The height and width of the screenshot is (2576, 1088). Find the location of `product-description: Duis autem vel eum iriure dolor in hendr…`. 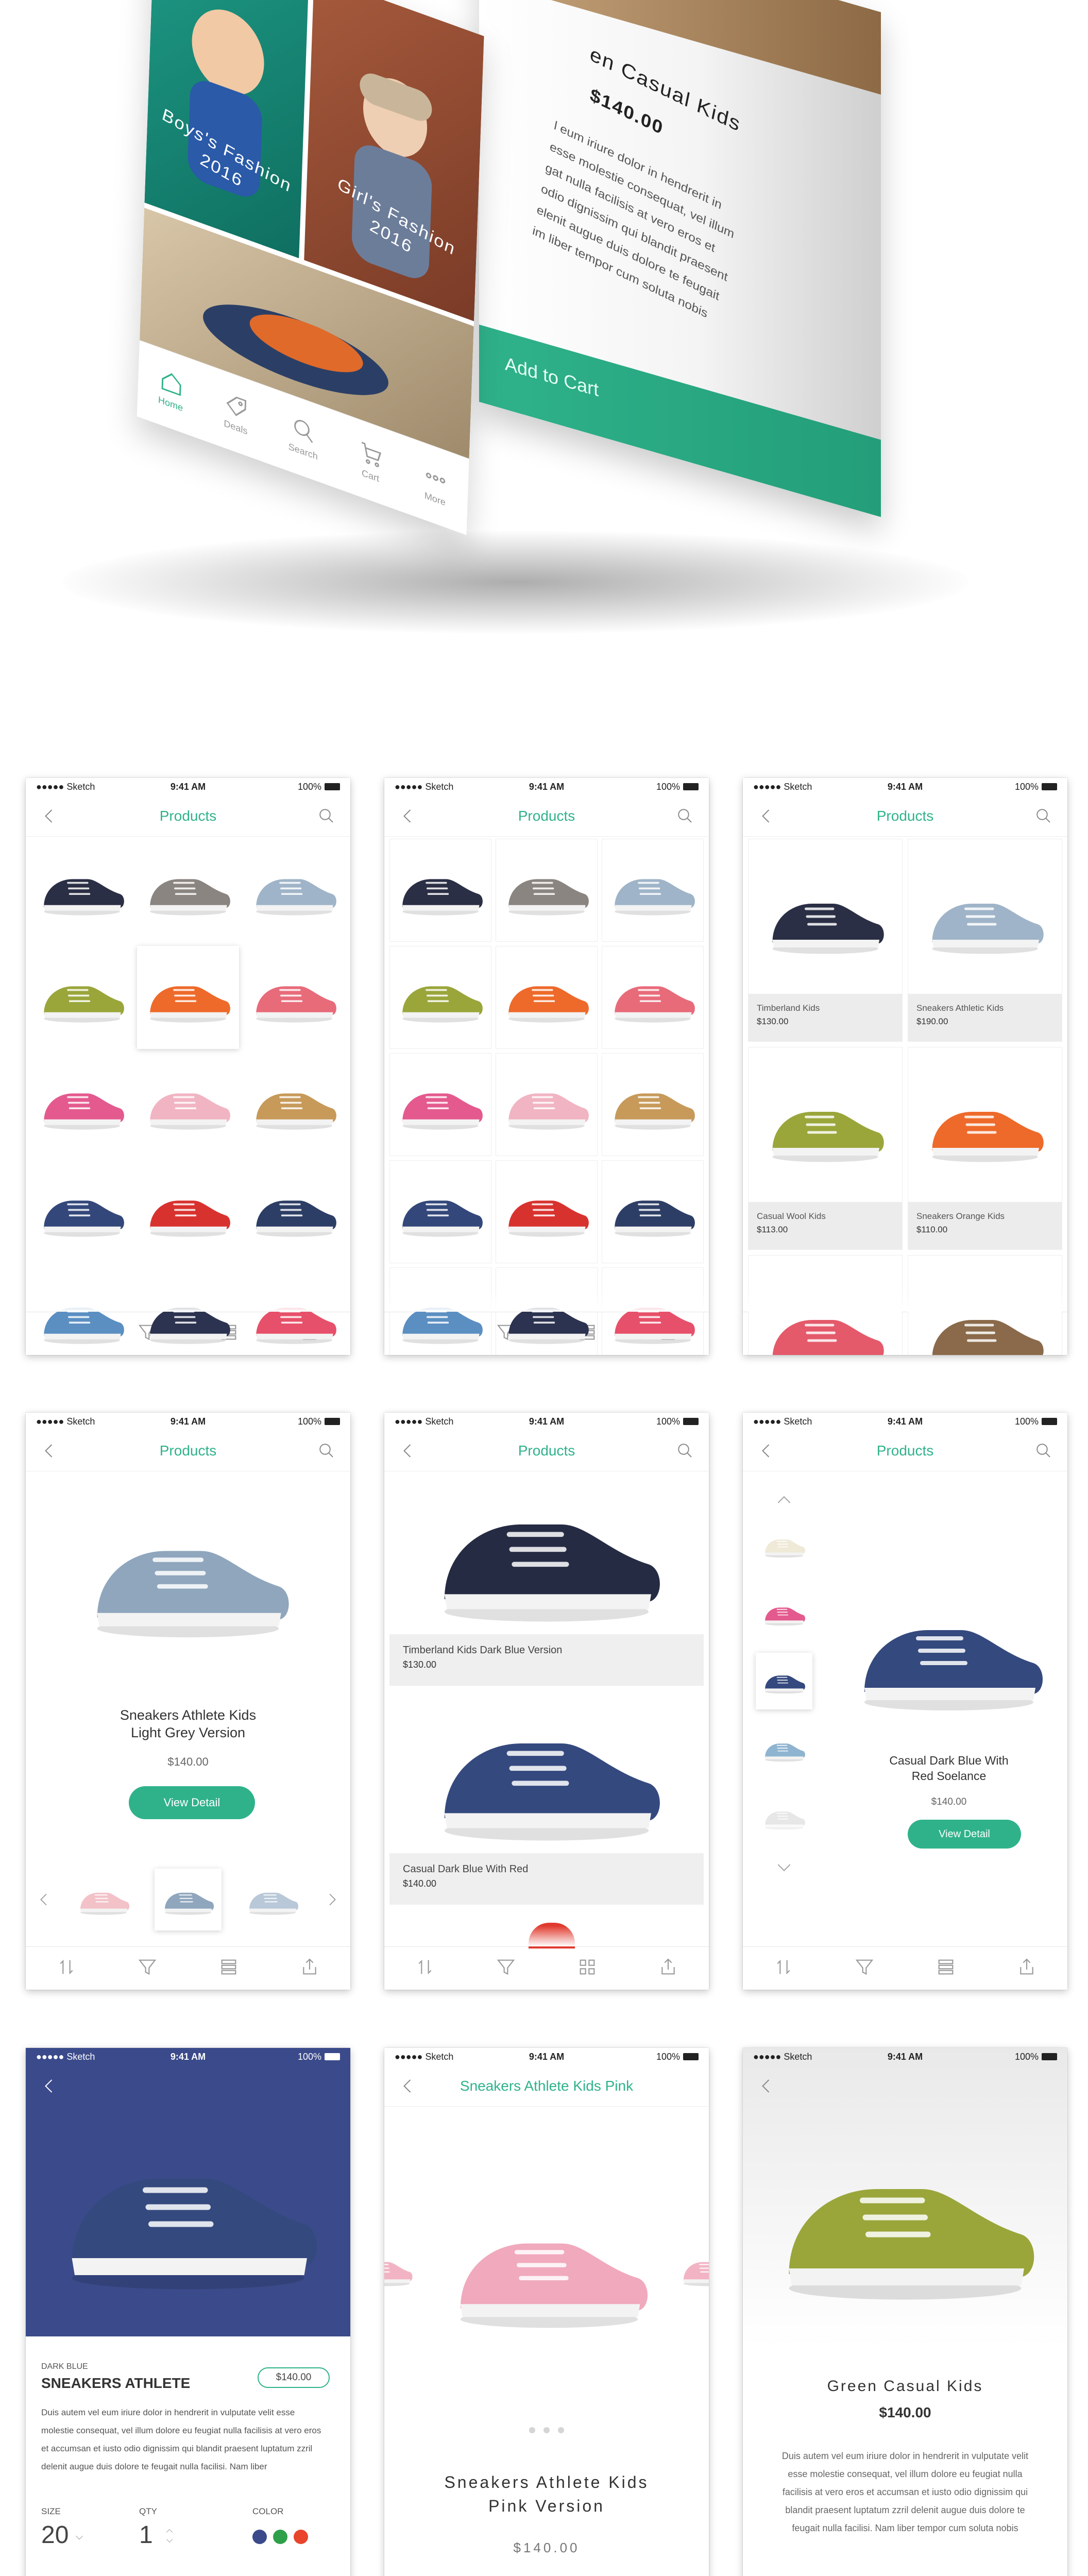

product-description: Duis autem vel eum iriure dolor in hendr… is located at coordinates (181, 2439).